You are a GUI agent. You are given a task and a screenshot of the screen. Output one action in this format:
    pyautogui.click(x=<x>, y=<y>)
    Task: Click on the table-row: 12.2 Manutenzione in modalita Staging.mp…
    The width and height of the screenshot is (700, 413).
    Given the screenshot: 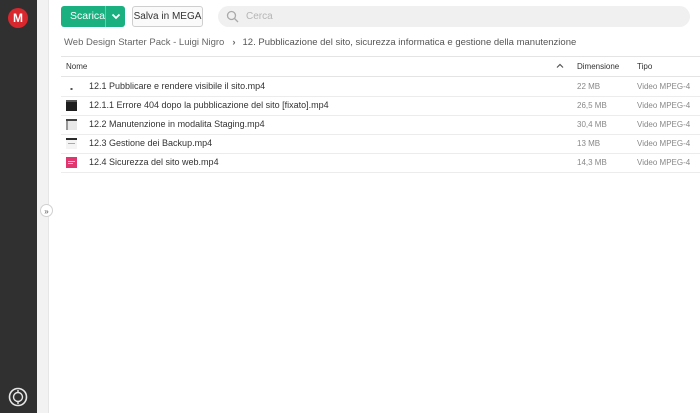 What is the action you would take?
    pyautogui.click(x=380, y=125)
    